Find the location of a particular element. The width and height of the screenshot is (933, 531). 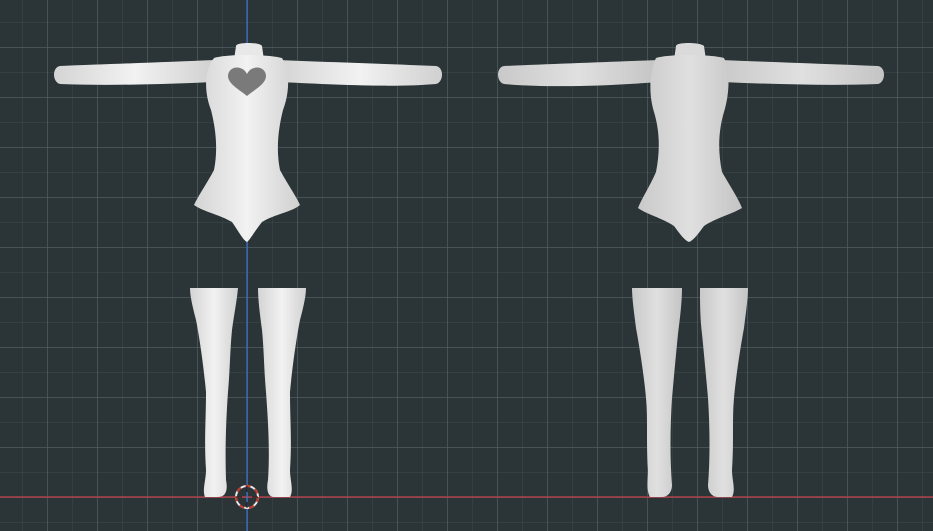

back-leg-left is located at coordinates (657, 392).